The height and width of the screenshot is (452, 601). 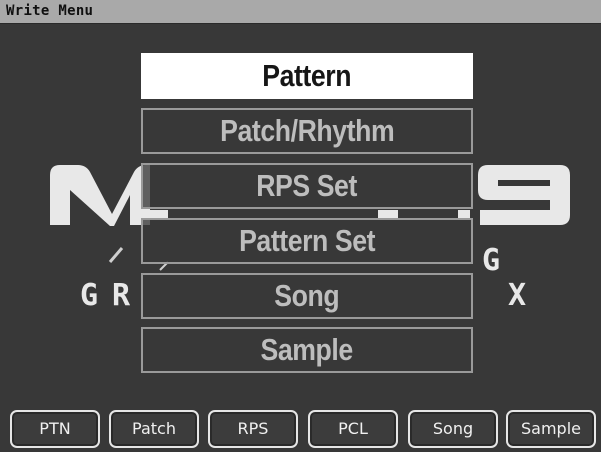 What do you see at coordinates (154, 429) in the screenshot?
I see `f2-patch-button: Patch` at bounding box center [154, 429].